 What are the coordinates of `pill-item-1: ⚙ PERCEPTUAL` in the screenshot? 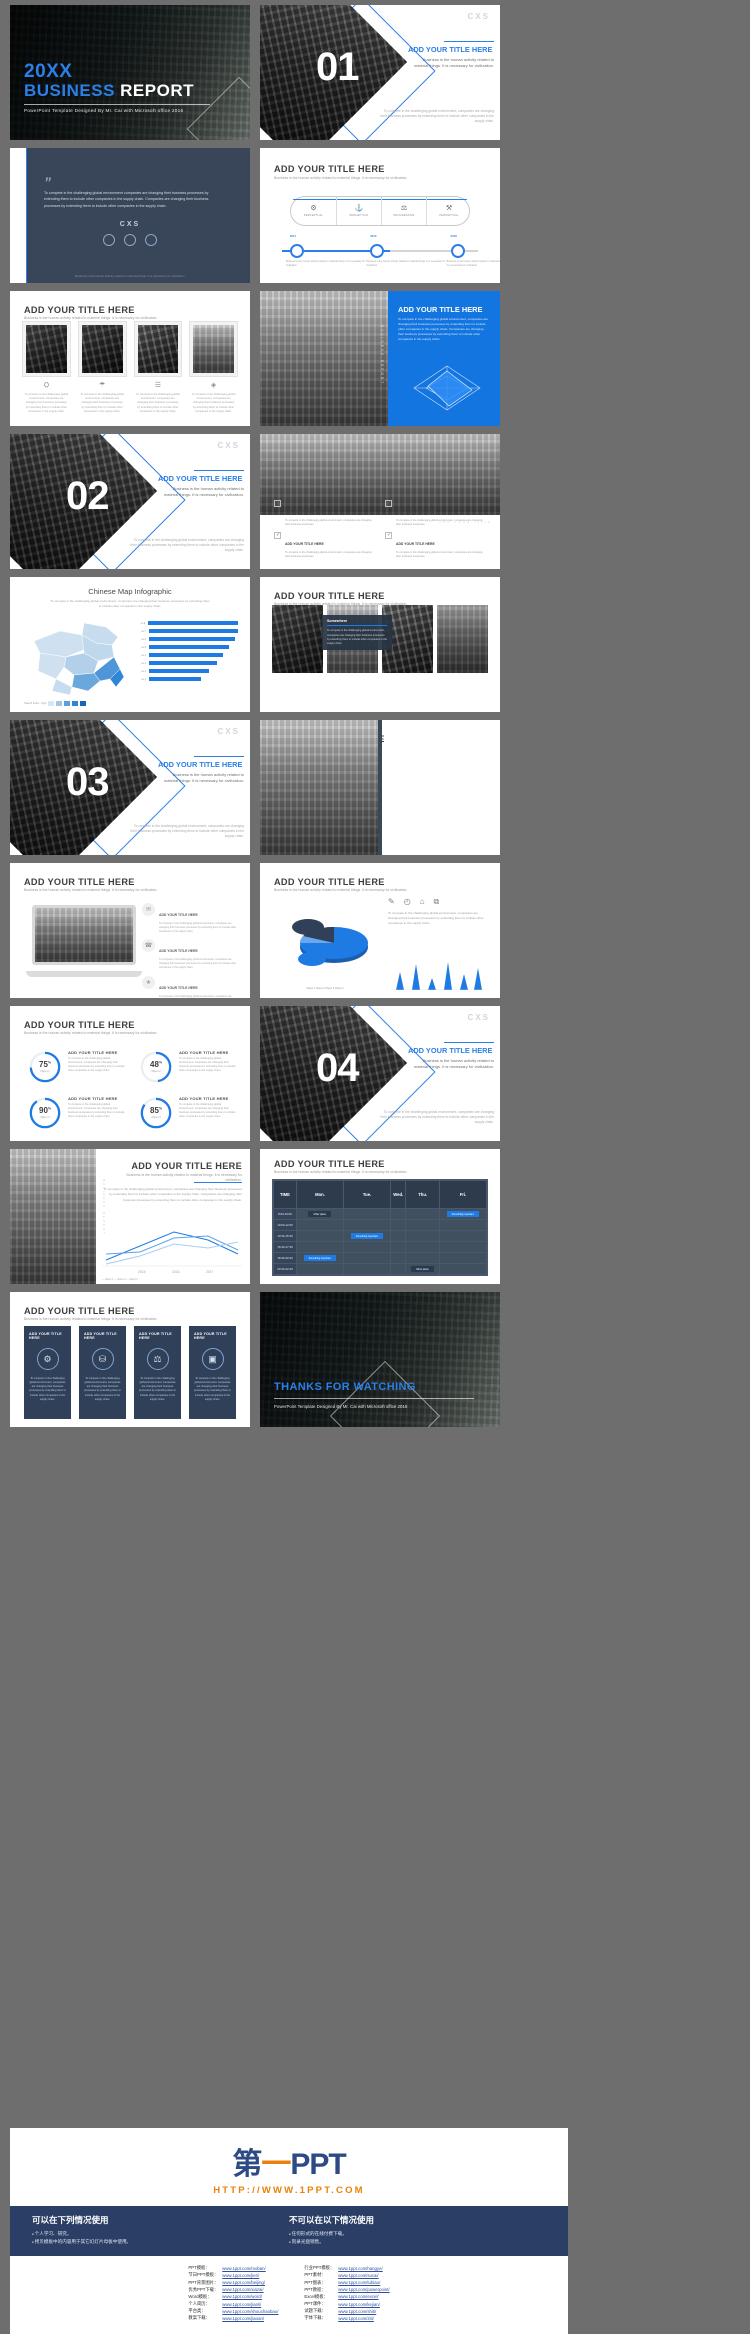 It's located at (313, 211).